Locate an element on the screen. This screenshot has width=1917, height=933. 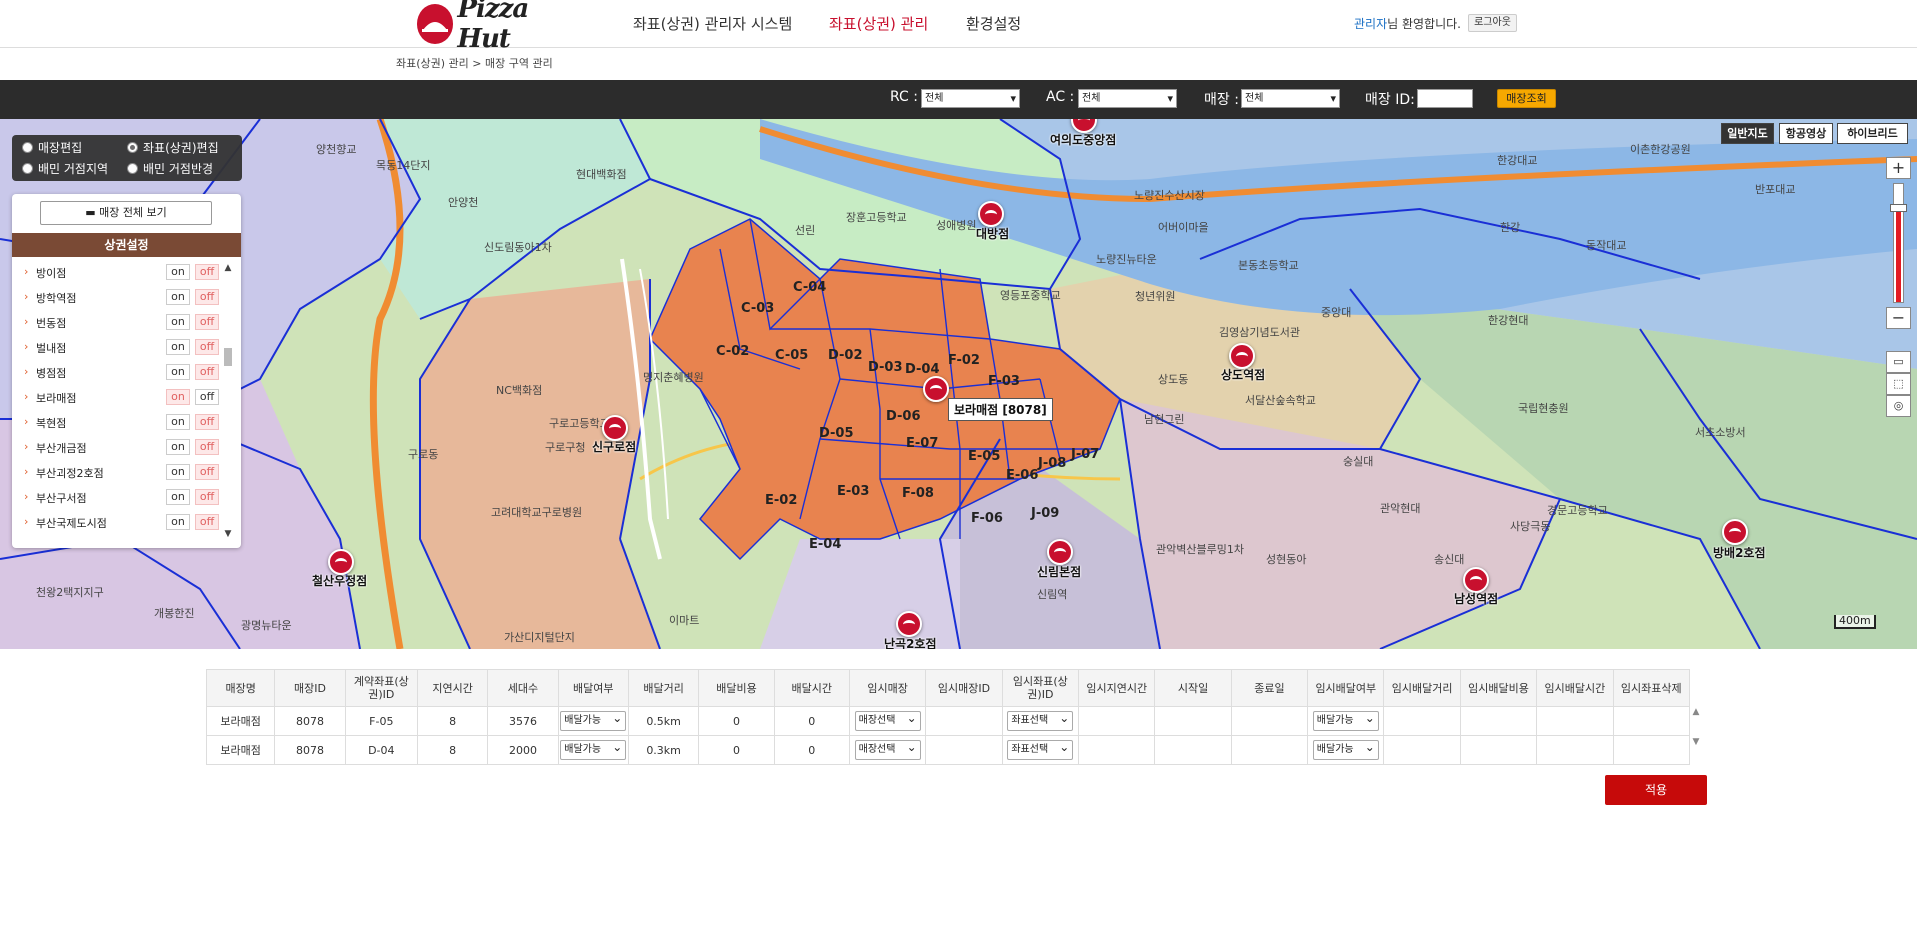
table-row: 보라매점8078F-0583576배달가능0.5km00매장선택좌표선택배달가능 is located at coordinates (948, 721).